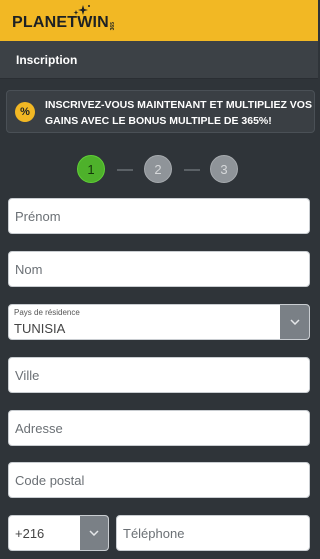 This screenshot has width=320, height=559. I want to click on last-name-field, so click(159, 269).